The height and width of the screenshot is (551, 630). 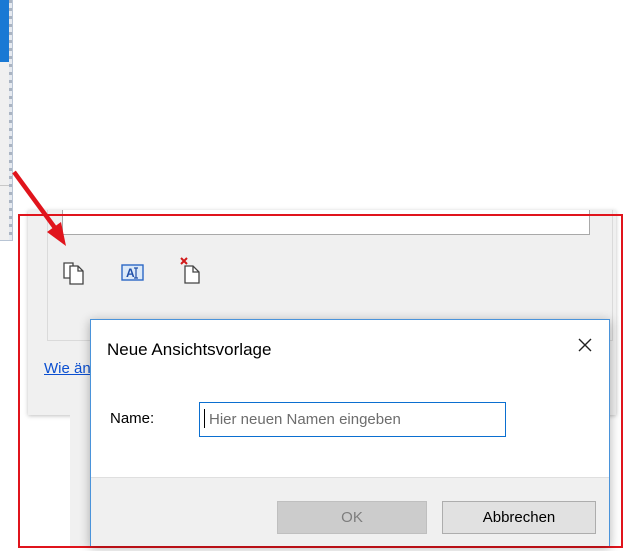 What do you see at coordinates (189, 349) in the screenshot?
I see `dialog-title: Neue Ansichtsvorlage` at bounding box center [189, 349].